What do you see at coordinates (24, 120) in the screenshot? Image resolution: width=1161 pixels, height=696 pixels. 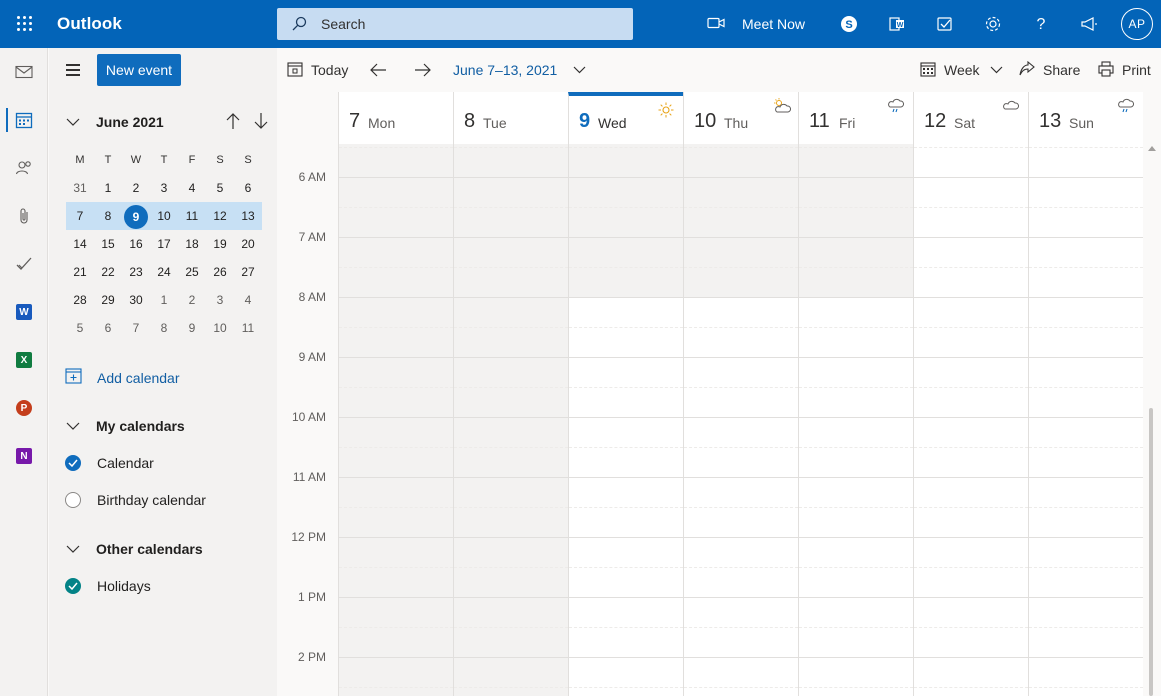 I see `calendar-icon` at bounding box center [24, 120].